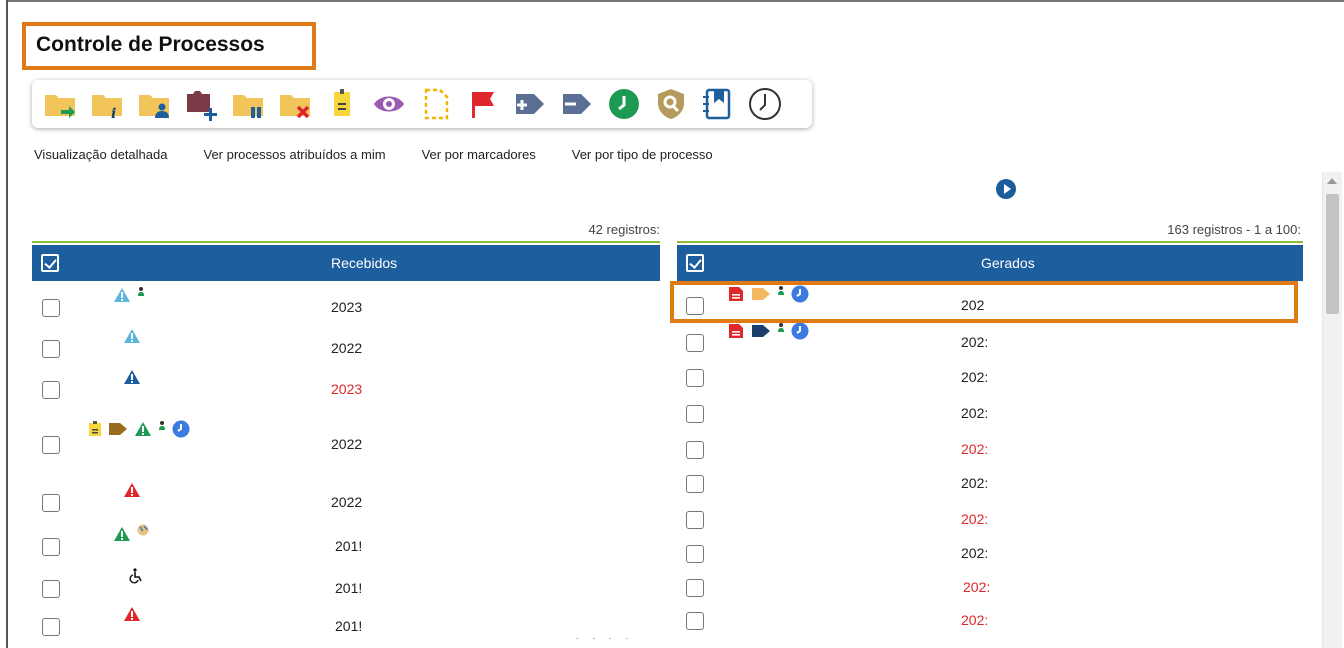  I want to click on folder-send-icon, so click(60, 104).